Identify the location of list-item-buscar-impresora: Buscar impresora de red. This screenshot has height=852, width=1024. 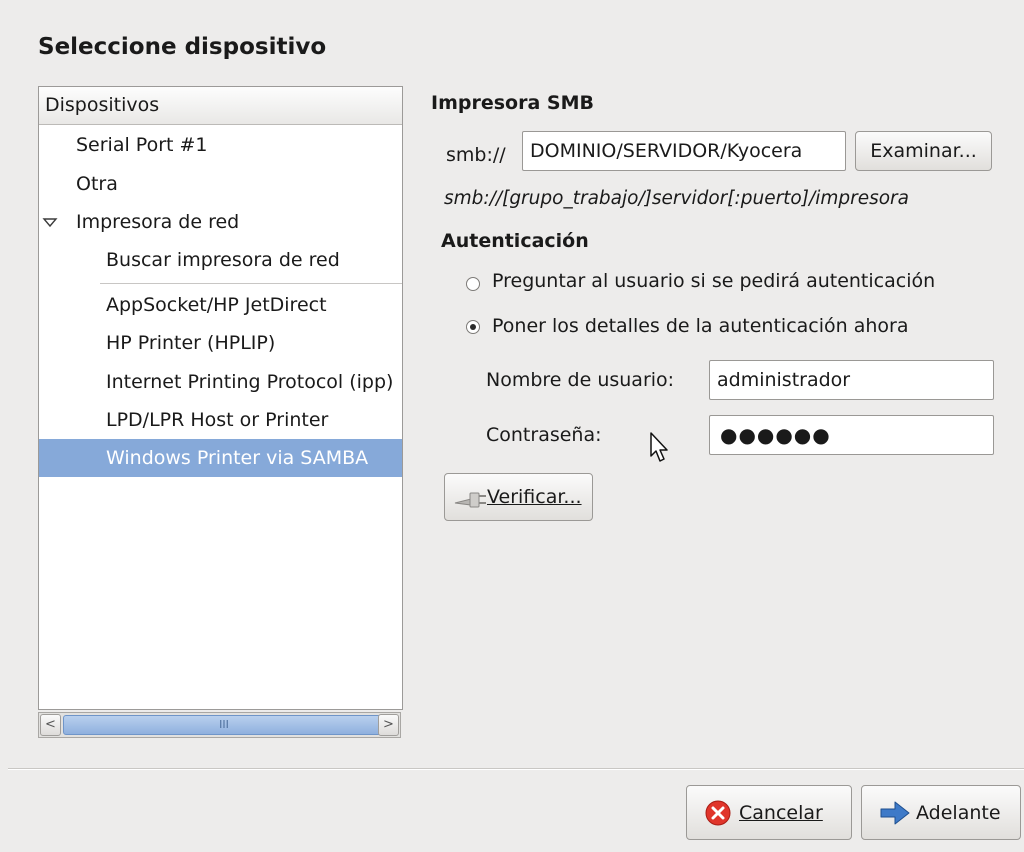
(220, 260).